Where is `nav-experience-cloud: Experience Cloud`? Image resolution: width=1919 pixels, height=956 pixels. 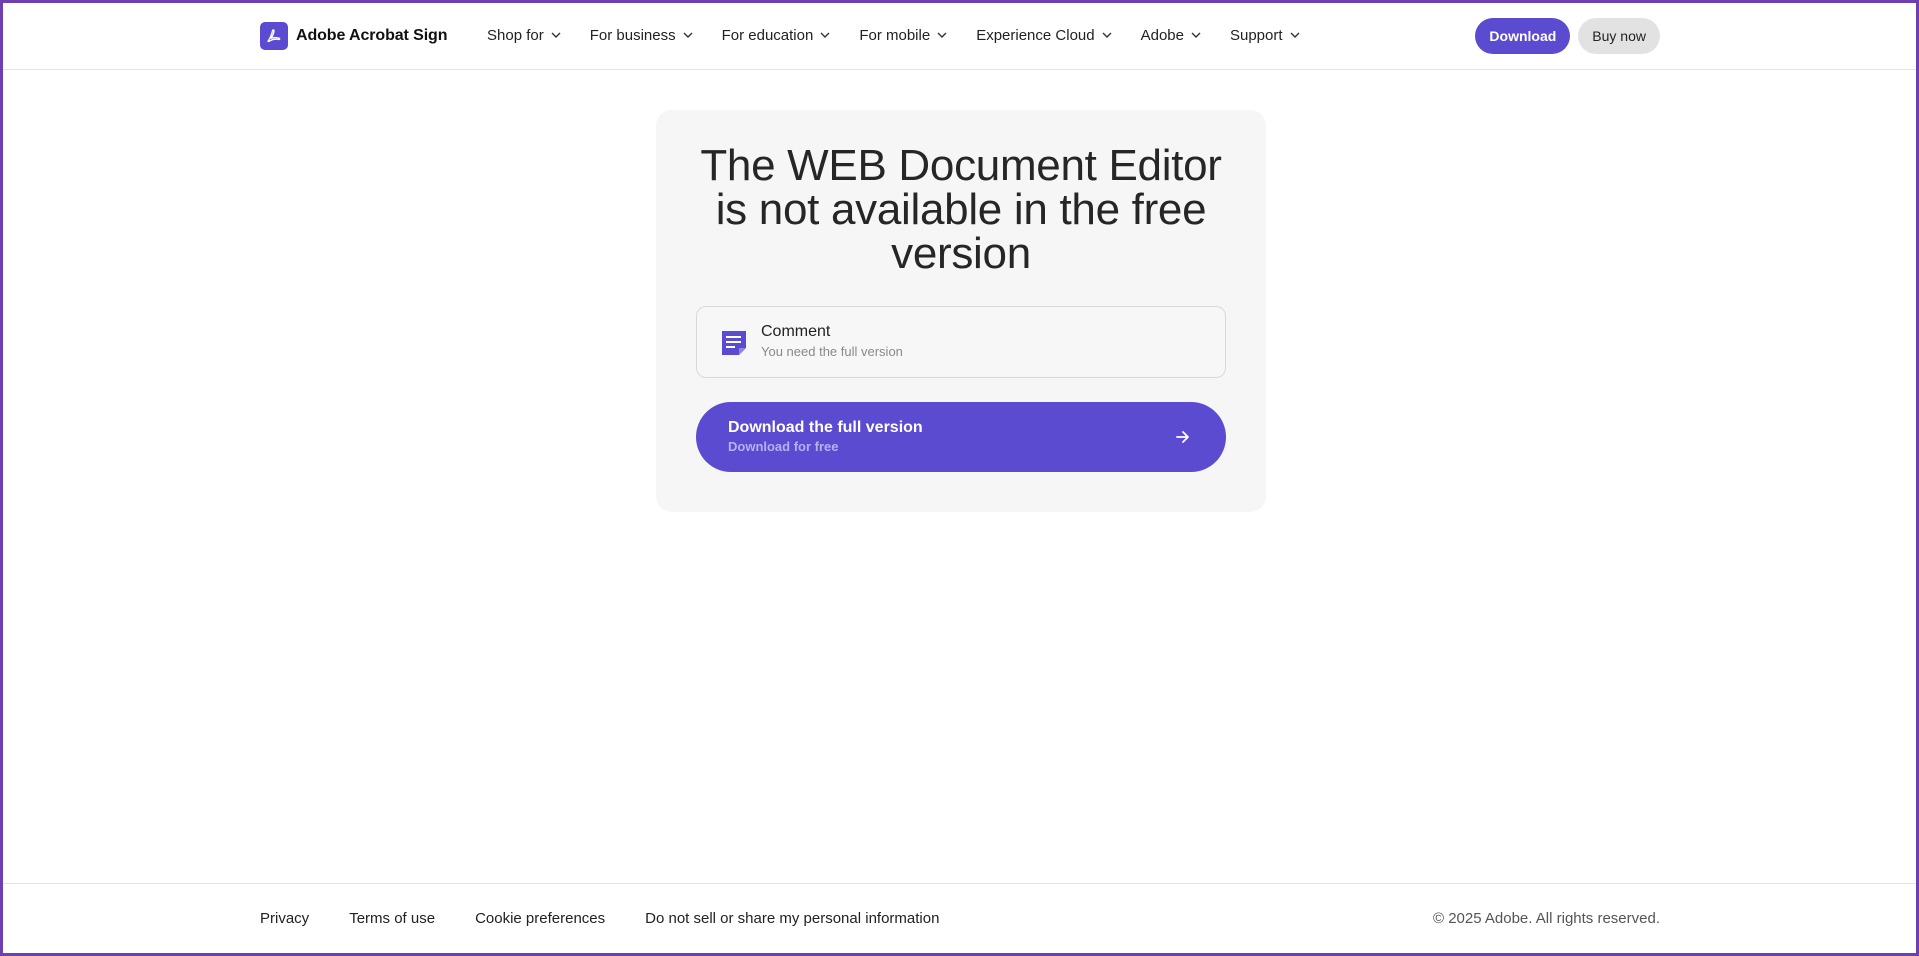
nav-experience-cloud: Experience Cloud is located at coordinates (1044, 35).